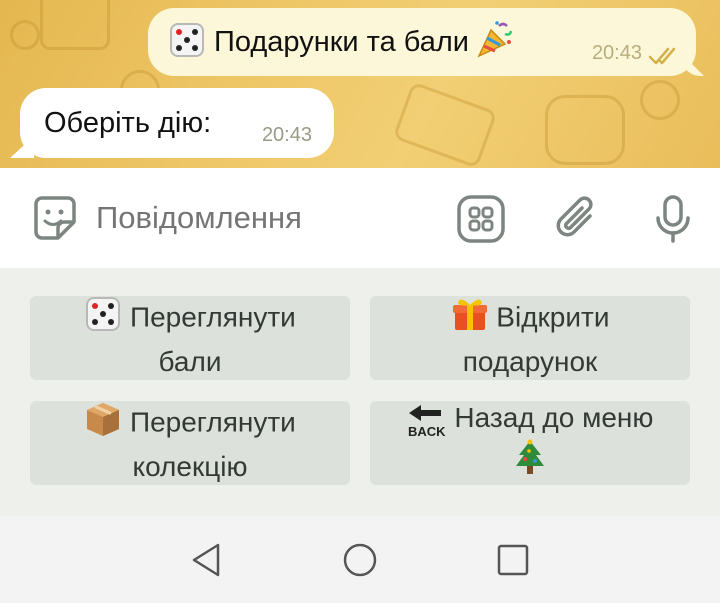 This screenshot has width=720, height=603. I want to click on outgoing-message-time: 20:43, so click(616, 53).